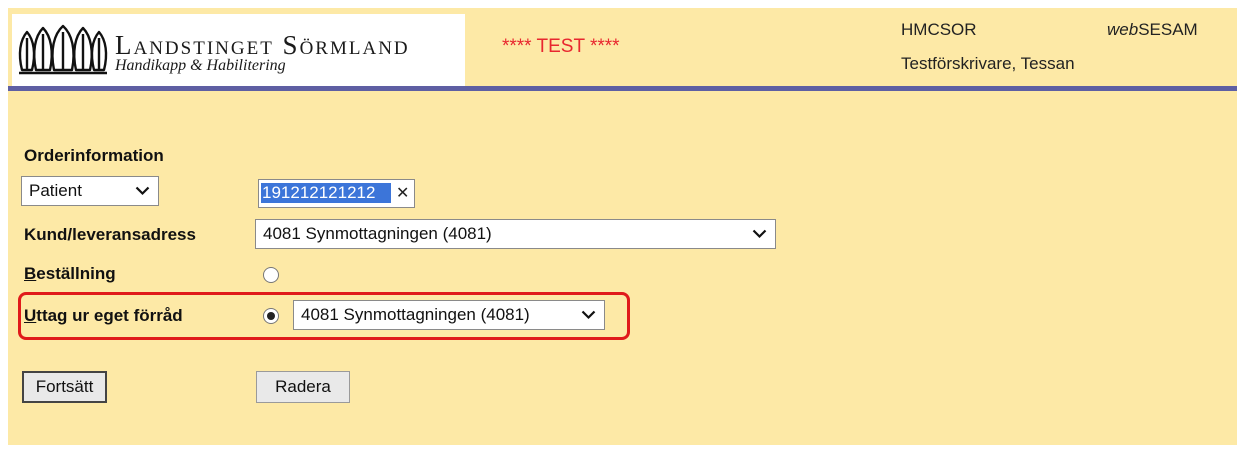  What do you see at coordinates (515, 234) in the screenshot?
I see `customer-address-select: 4081 Synmottagningen (4081)` at bounding box center [515, 234].